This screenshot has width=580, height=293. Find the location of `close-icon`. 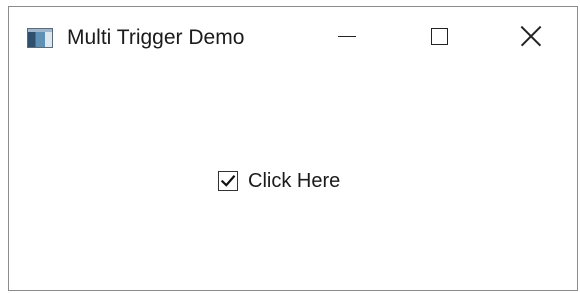

close-icon is located at coordinates (531, 36).